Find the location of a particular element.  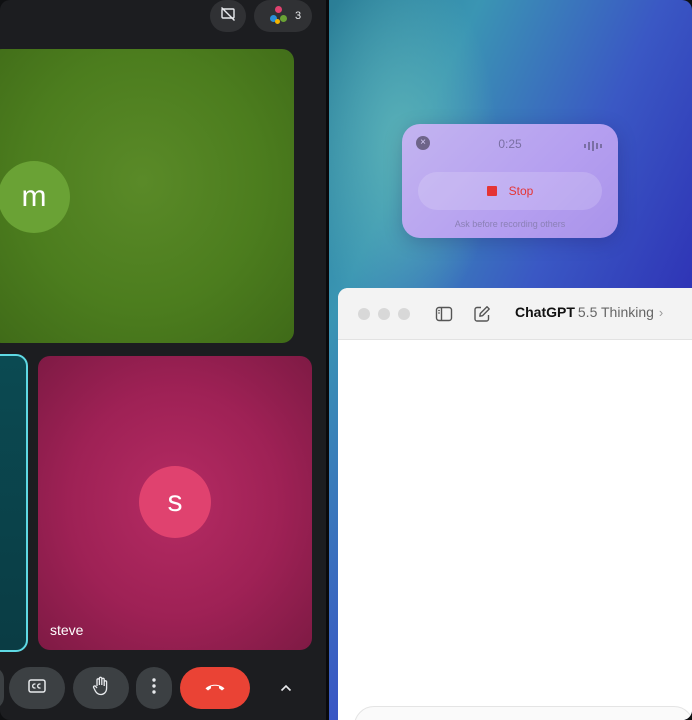

people-icon is located at coordinates (279, 16).